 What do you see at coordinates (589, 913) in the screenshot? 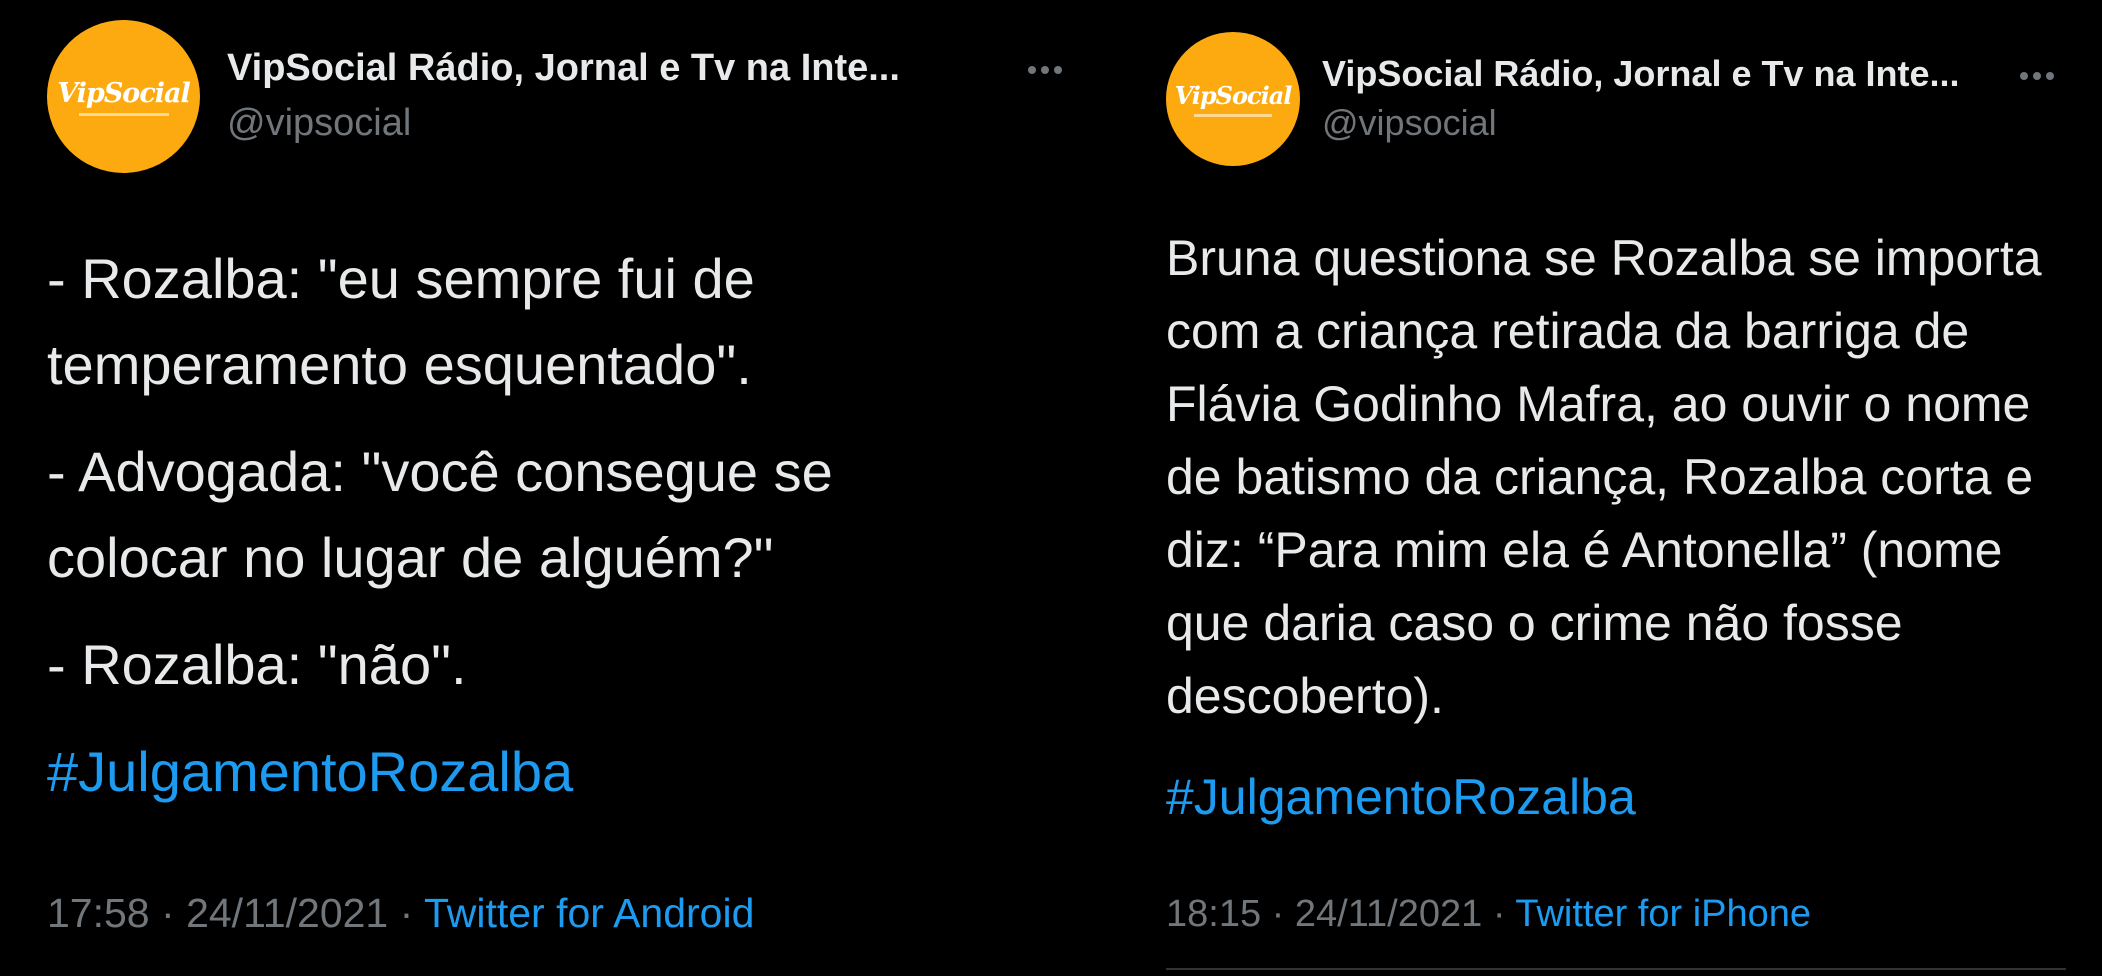
I see `tweet-source-link: Twitter for Android` at bounding box center [589, 913].